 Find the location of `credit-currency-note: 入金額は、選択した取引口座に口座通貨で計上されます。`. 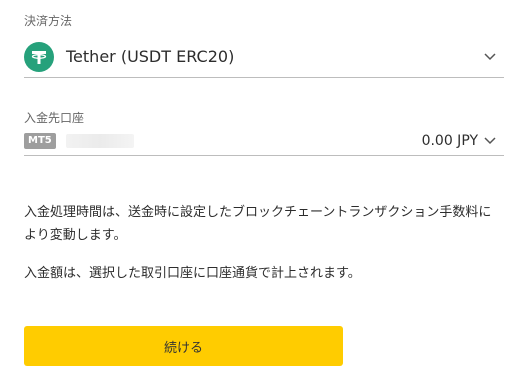

credit-currency-note: 入金額は、選択した取引口座に口座通貨で計上されます。 is located at coordinates (192, 273).